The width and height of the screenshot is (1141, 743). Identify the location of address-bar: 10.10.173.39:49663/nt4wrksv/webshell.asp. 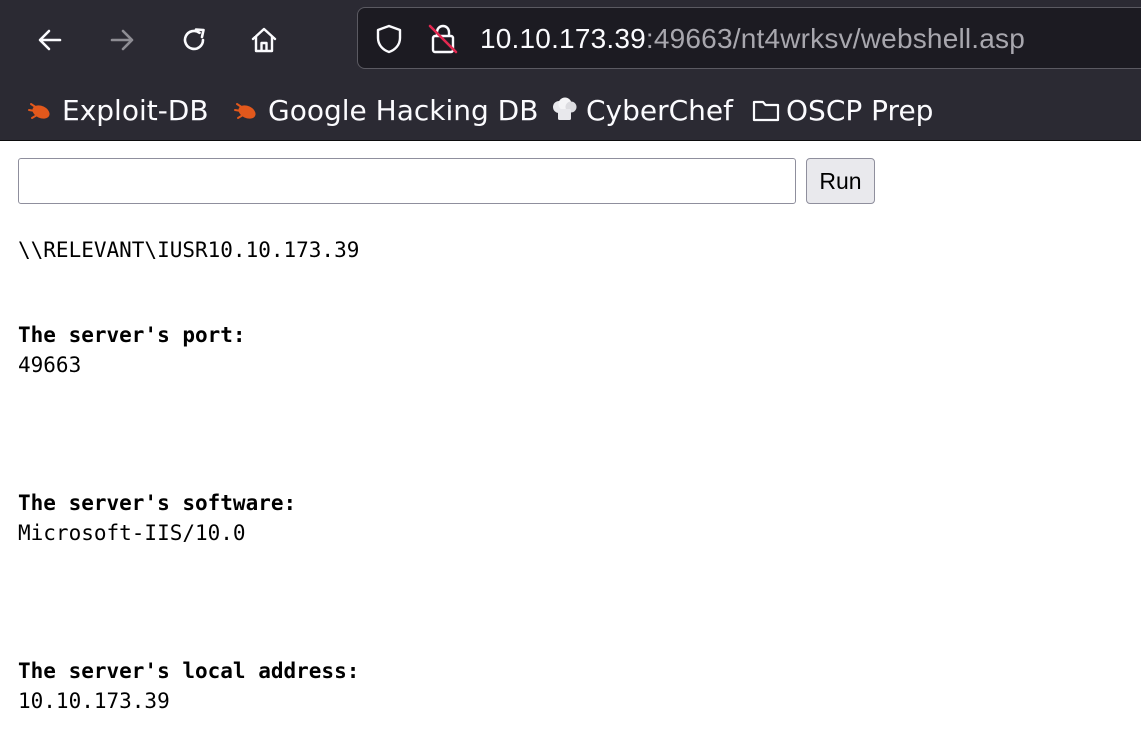
(749, 38).